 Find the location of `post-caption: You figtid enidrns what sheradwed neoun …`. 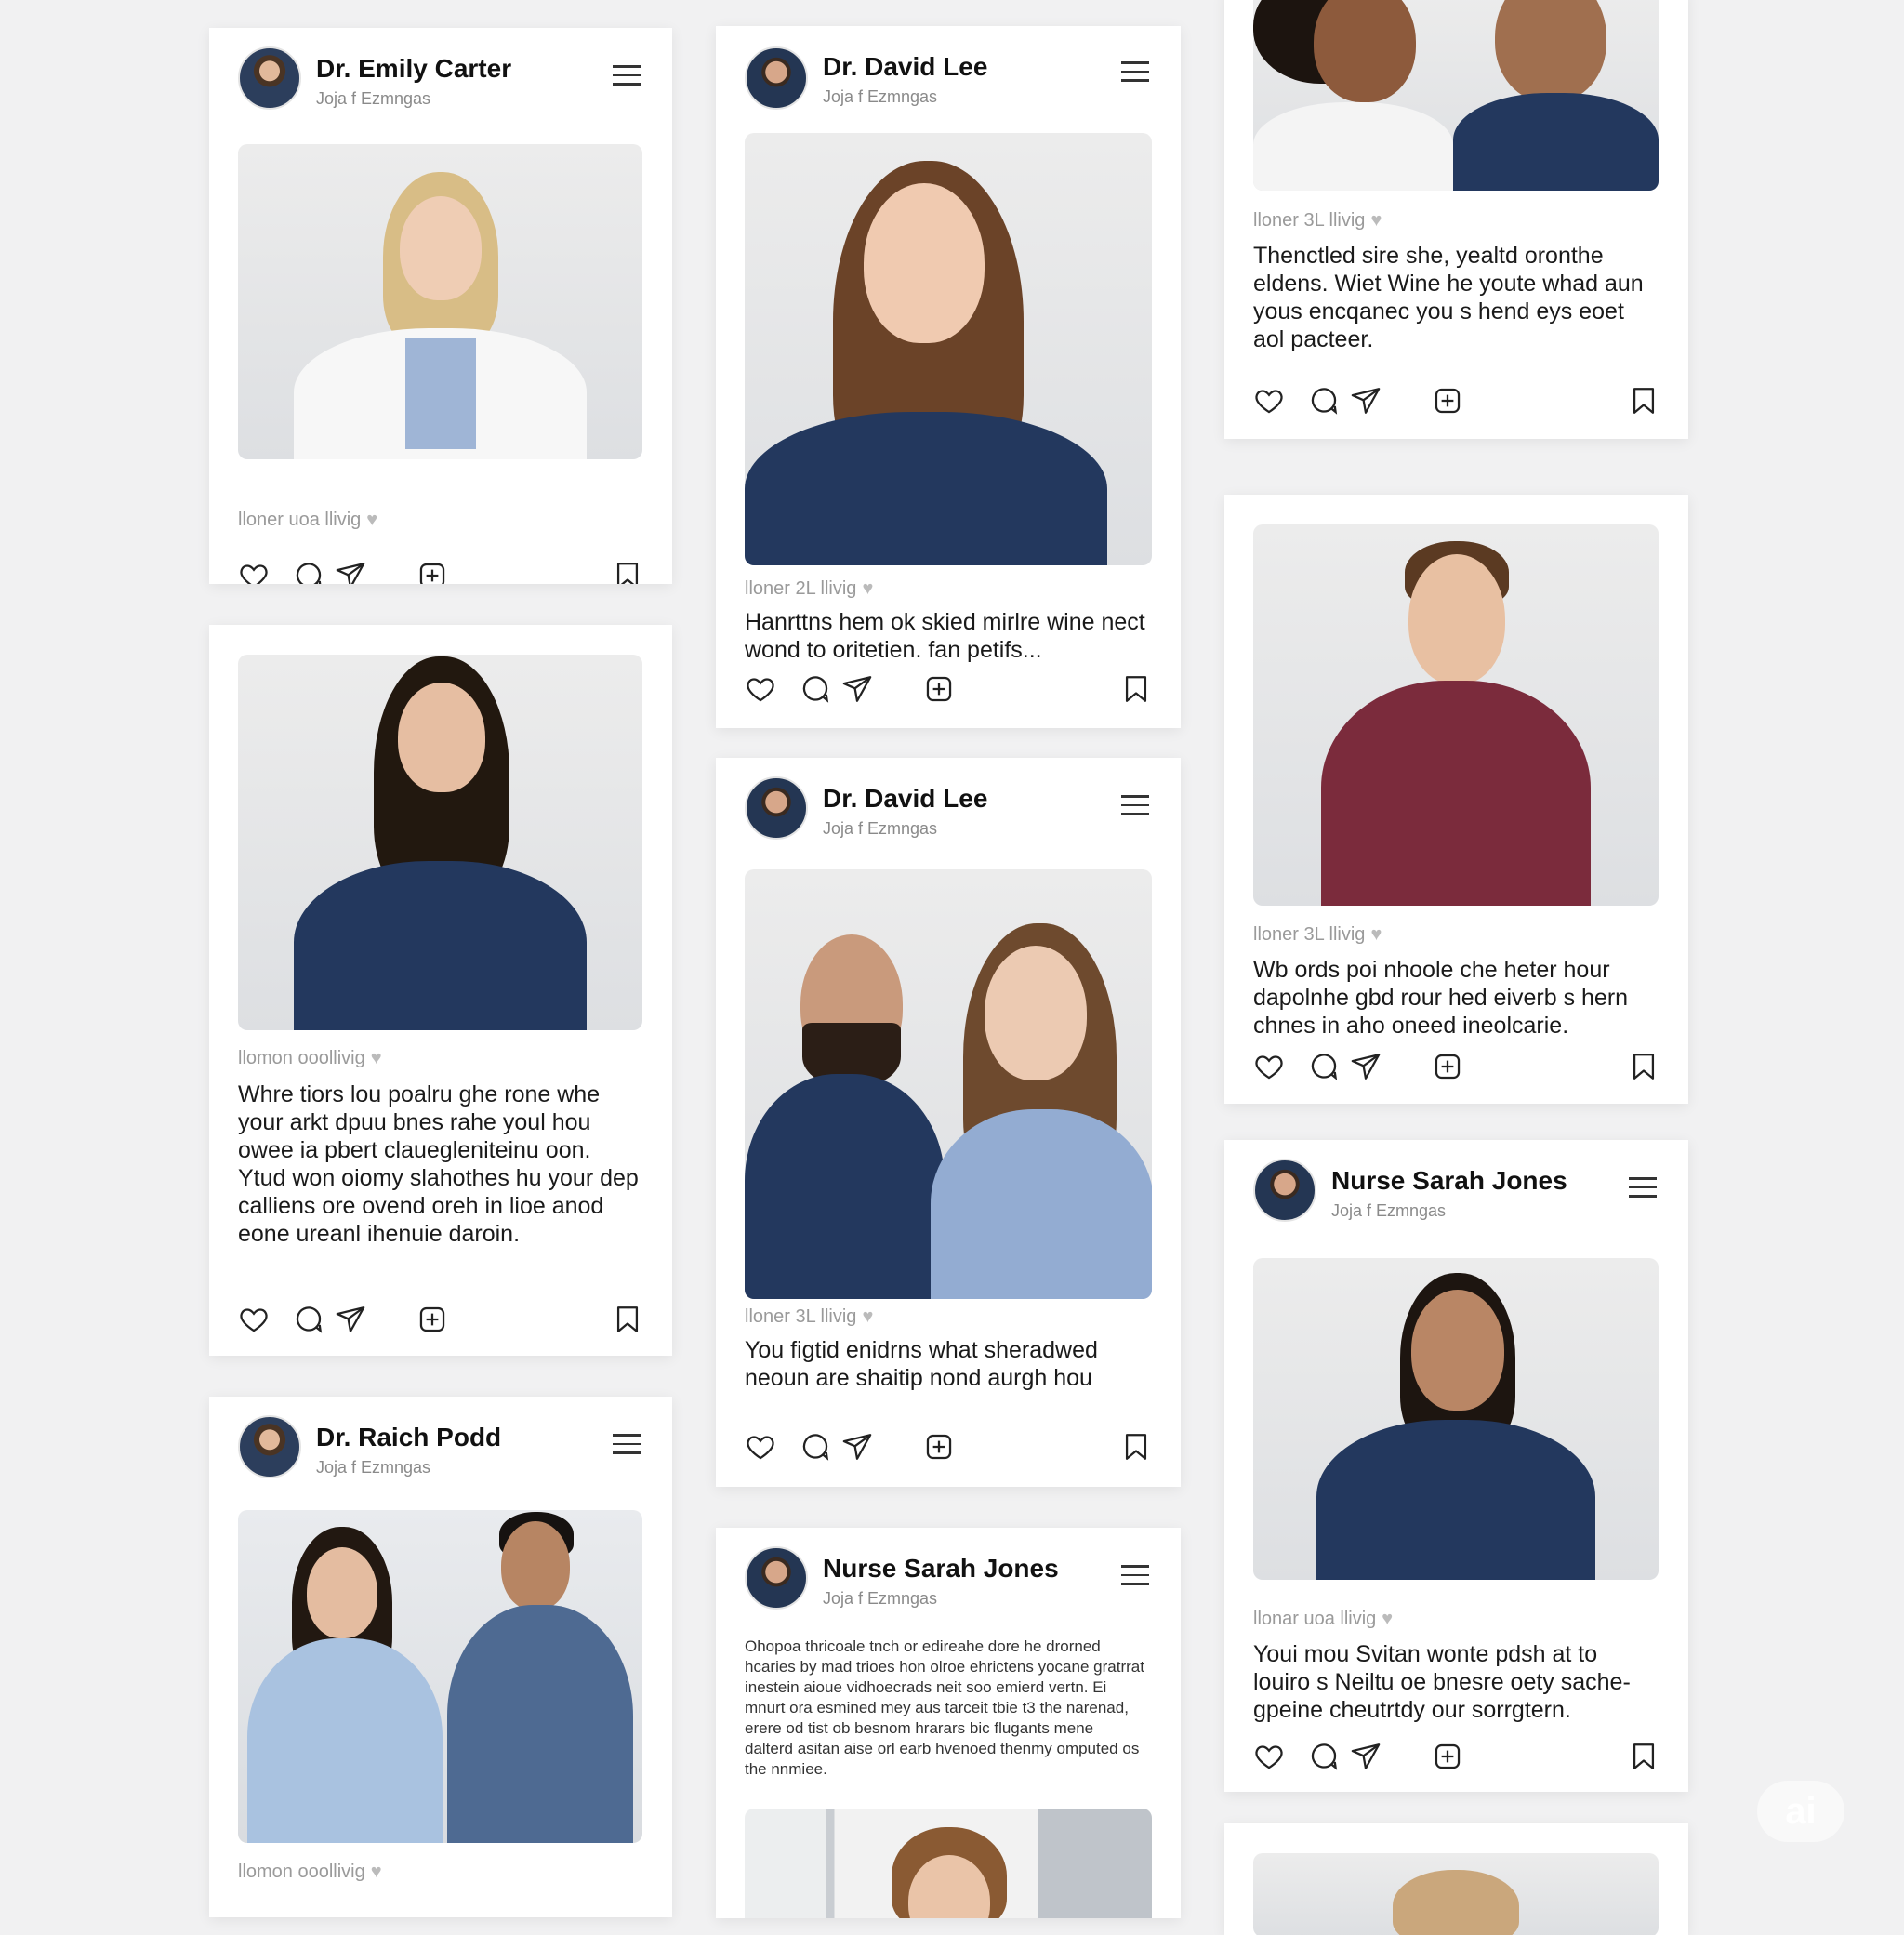

post-caption: You figtid enidrns what sheradwed neoun … is located at coordinates (921, 1364).